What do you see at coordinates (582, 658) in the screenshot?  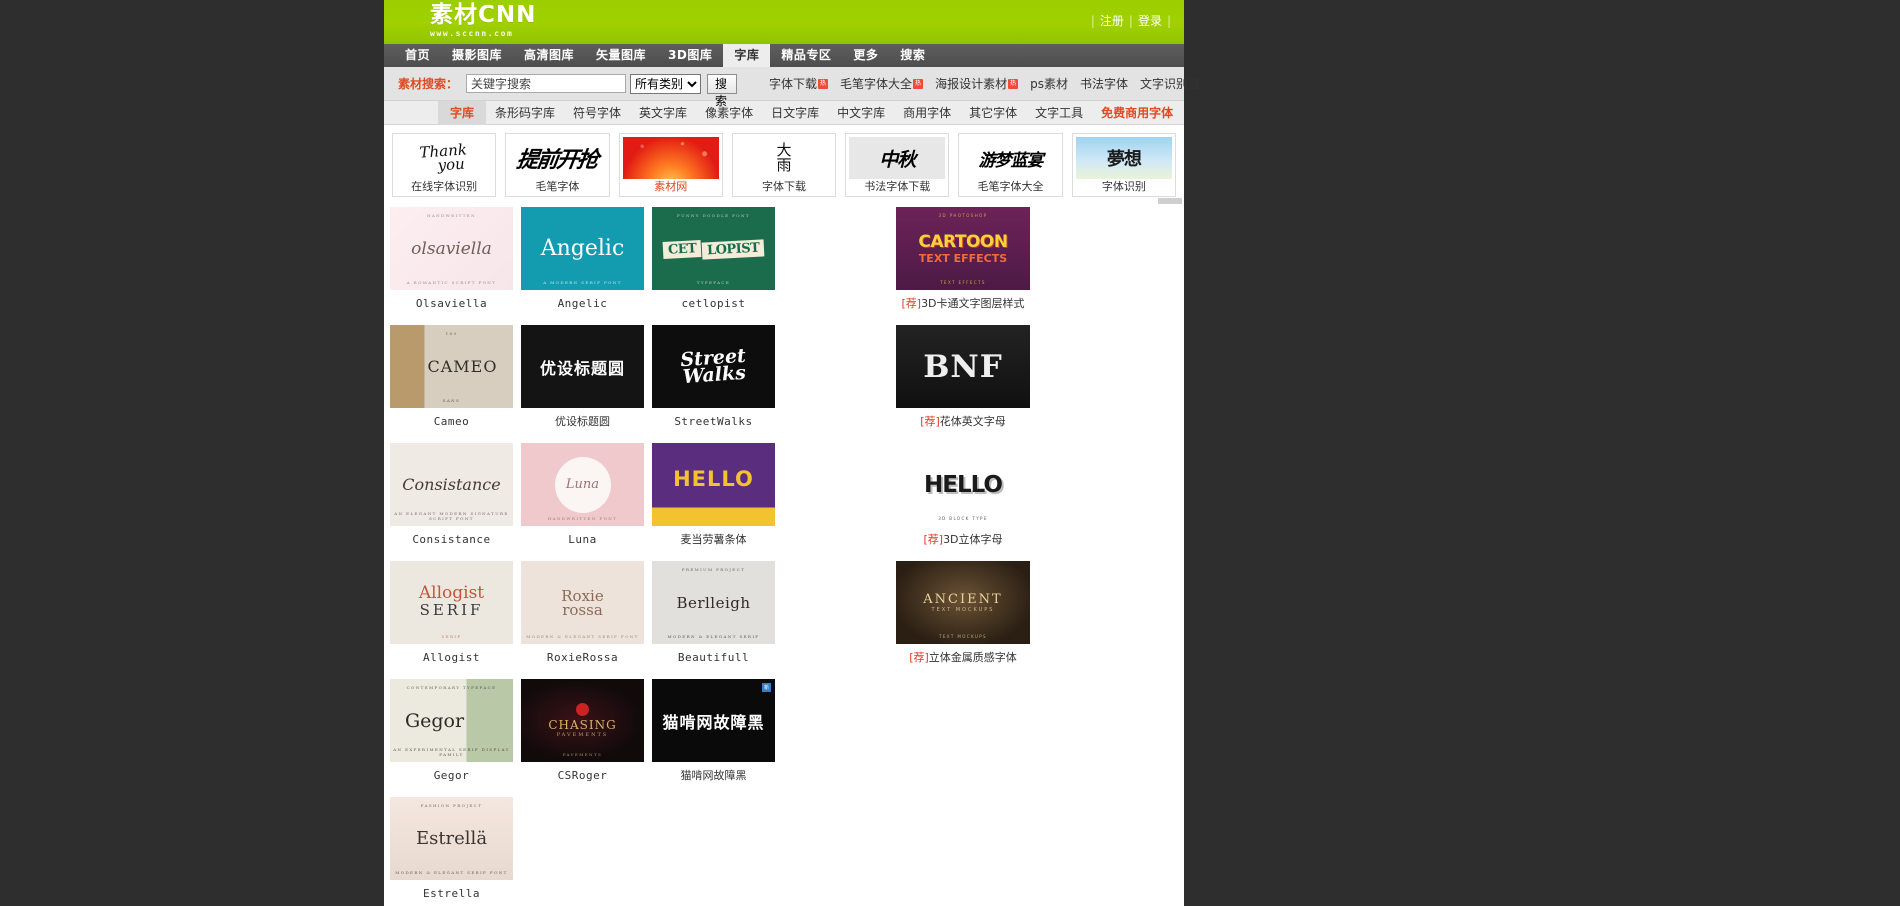 I see `font-card-name: RoxieRossa` at bounding box center [582, 658].